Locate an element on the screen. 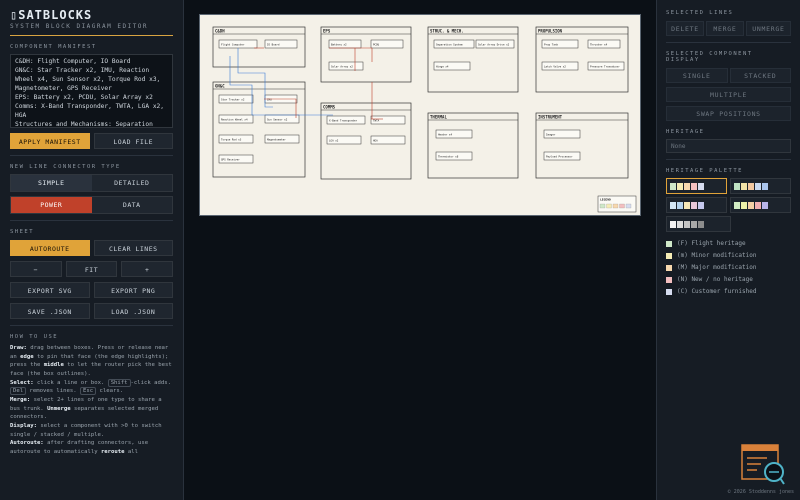  component-label: Prop Tank is located at coordinates (551, 44).